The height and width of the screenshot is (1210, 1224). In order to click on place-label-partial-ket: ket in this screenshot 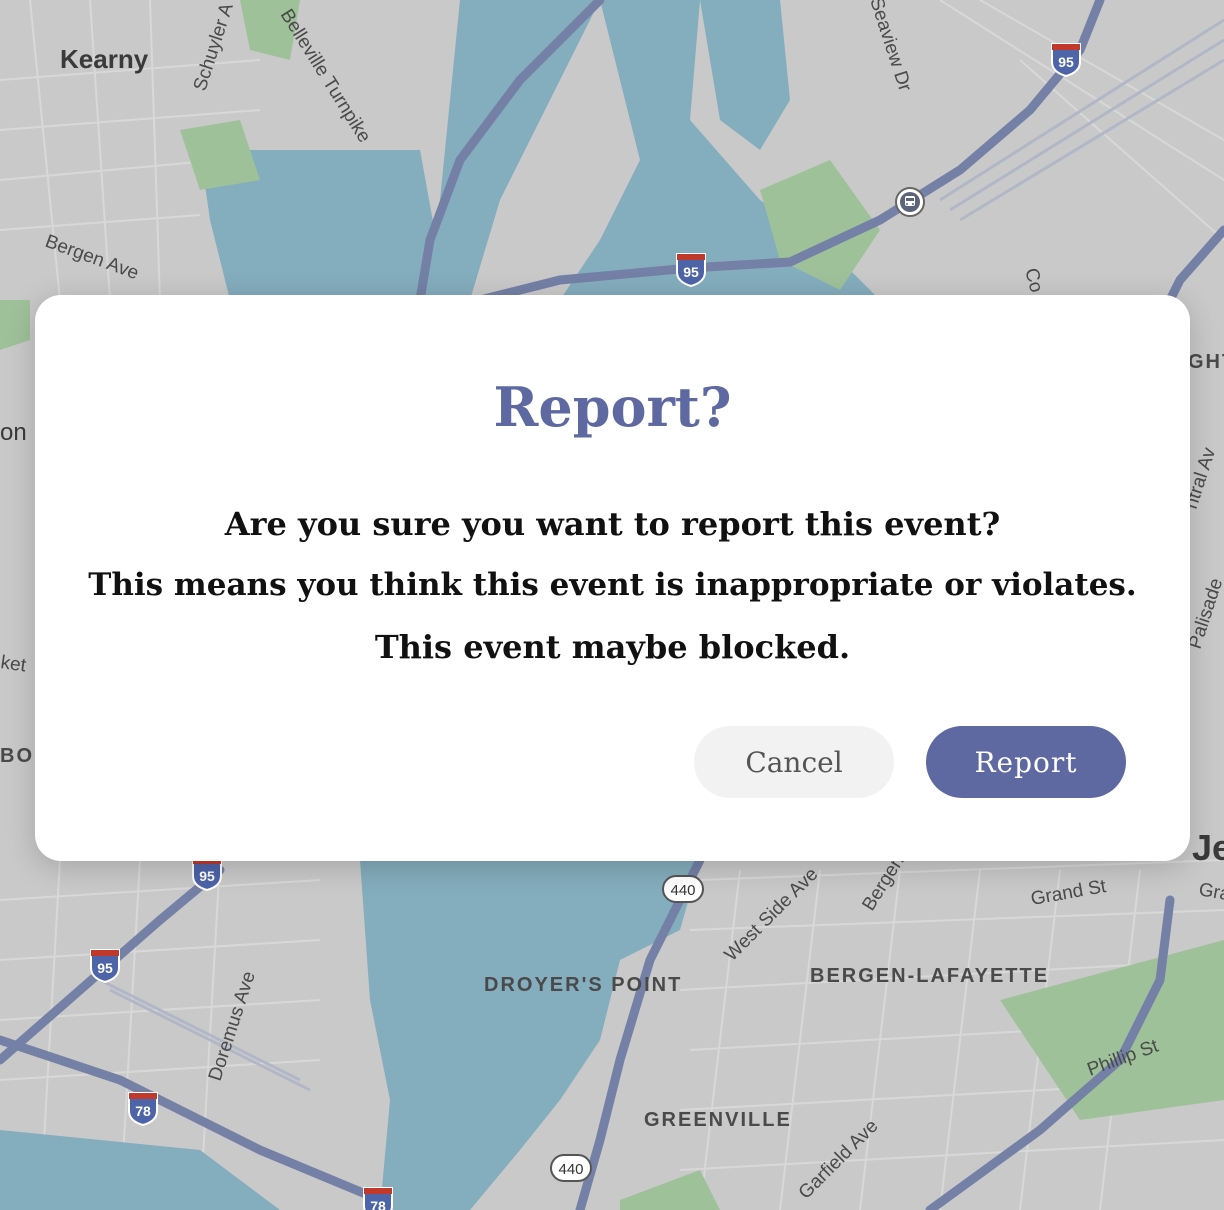, I will do `click(14, 664)`.